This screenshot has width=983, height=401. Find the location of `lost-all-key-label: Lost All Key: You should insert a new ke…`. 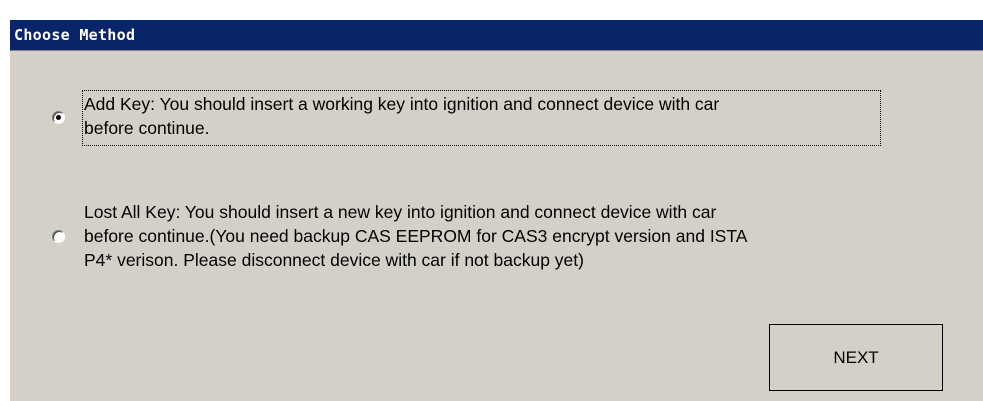

lost-all-key-label: Lost All Key: You should insert a new ke… is located at coordinates (415, 236).